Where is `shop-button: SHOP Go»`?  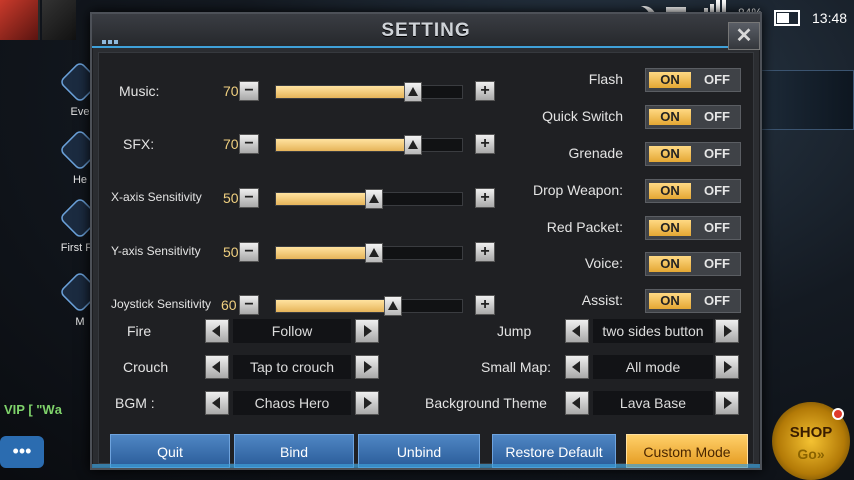
shop-button: SHOP Go» is located at coordinates (811, 441).